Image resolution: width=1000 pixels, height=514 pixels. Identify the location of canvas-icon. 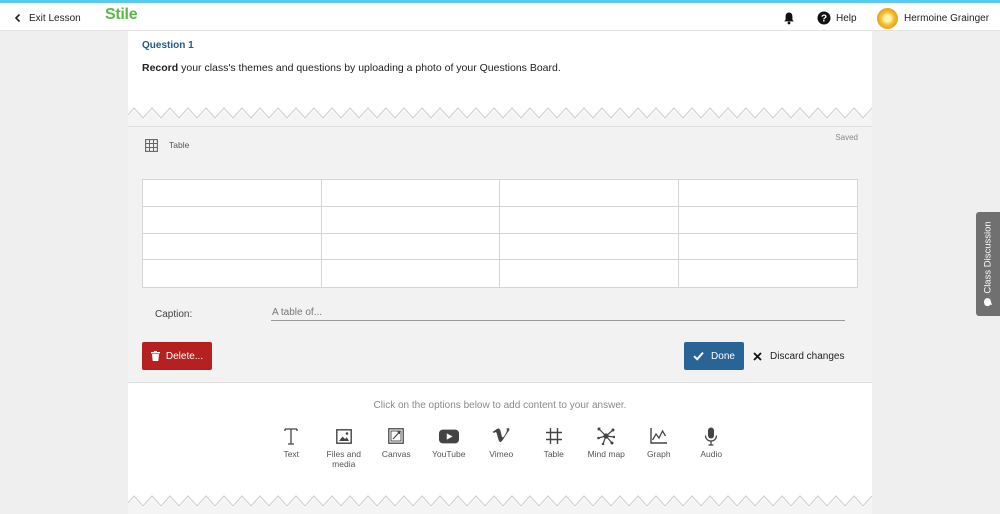
(396, 436).